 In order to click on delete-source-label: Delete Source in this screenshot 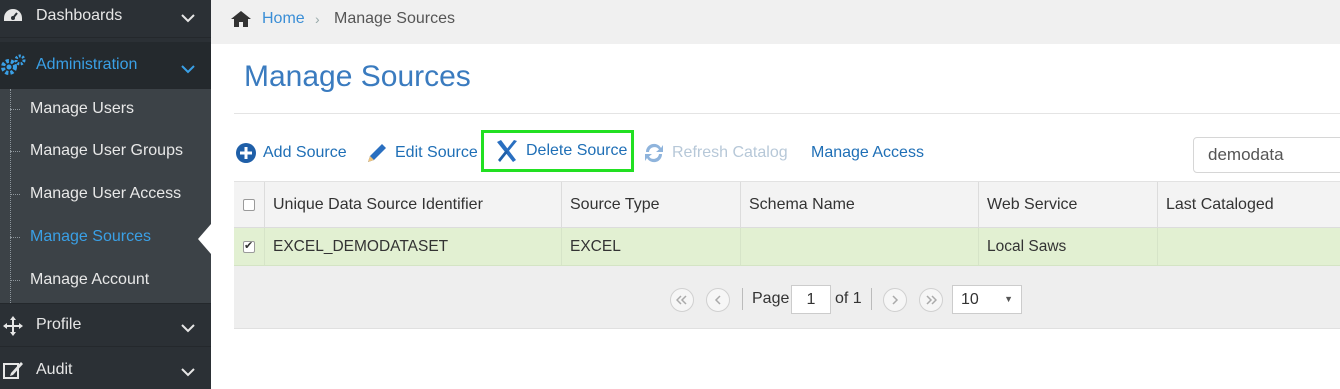, I will do `click(577, 150)`.